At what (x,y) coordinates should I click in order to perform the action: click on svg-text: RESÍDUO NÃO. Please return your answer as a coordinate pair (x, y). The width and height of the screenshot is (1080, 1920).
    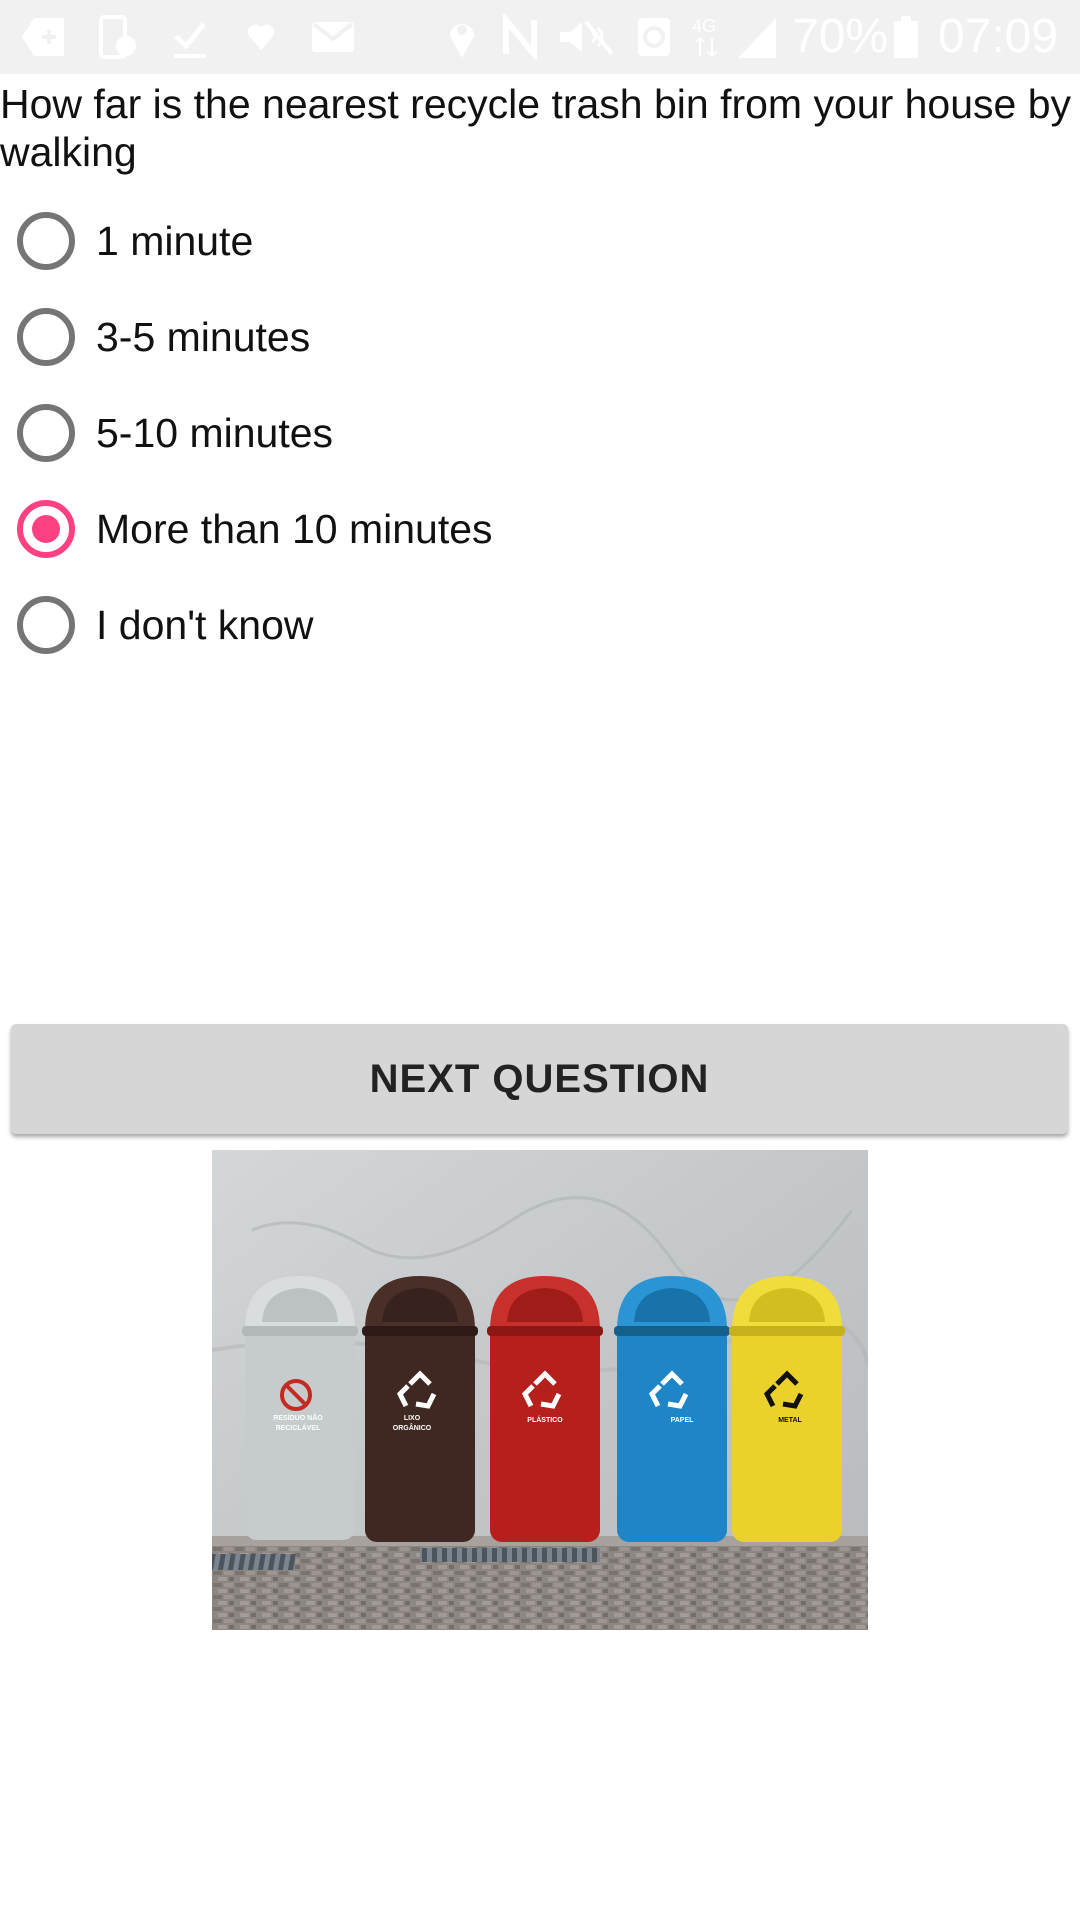
    Looking at the image, I should click on (298, 1417).